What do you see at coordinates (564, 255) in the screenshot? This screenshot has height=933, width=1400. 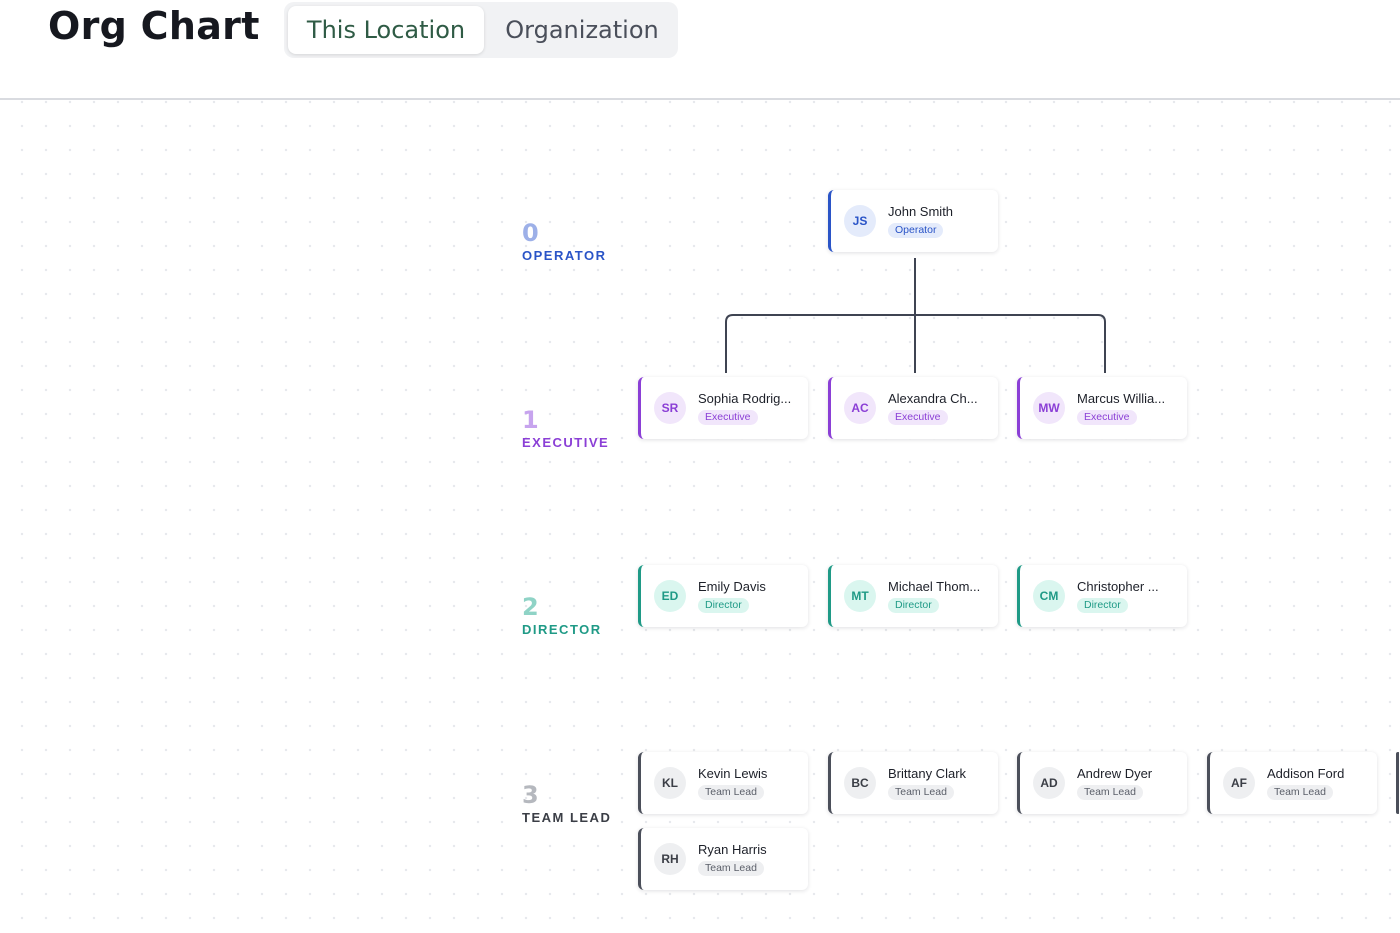 I see `level-name: OPERATOR` at bounding box center [564, 255].